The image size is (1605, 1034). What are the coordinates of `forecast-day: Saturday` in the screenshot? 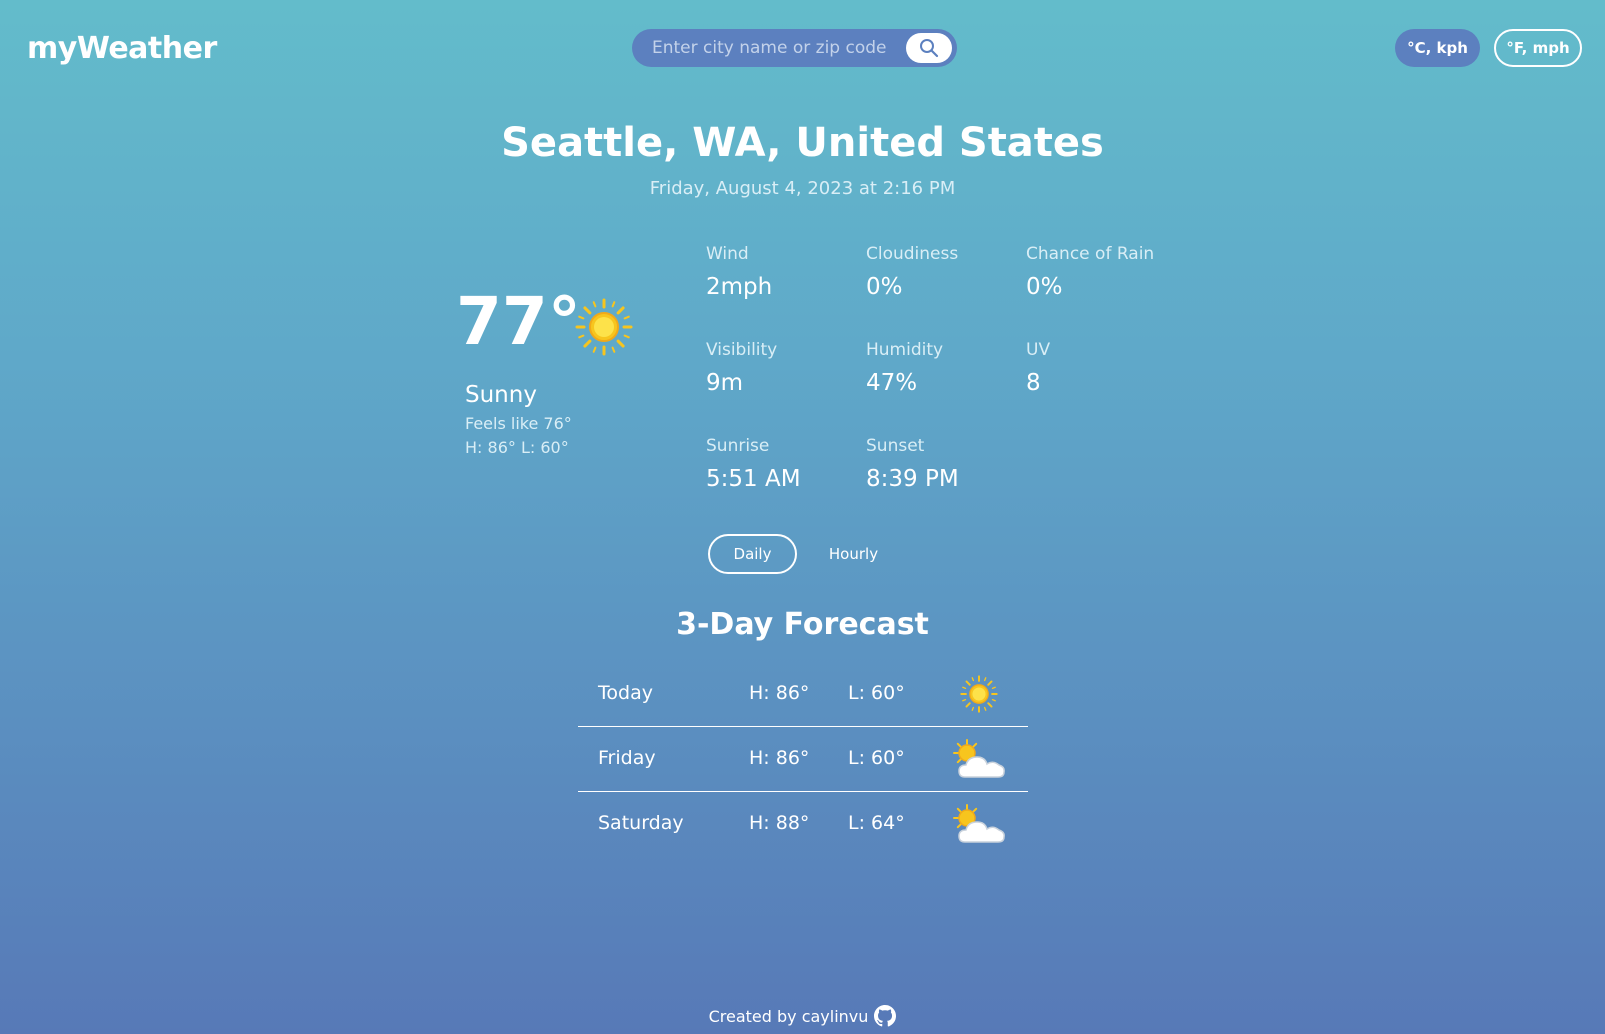 It's located at (641, 823).